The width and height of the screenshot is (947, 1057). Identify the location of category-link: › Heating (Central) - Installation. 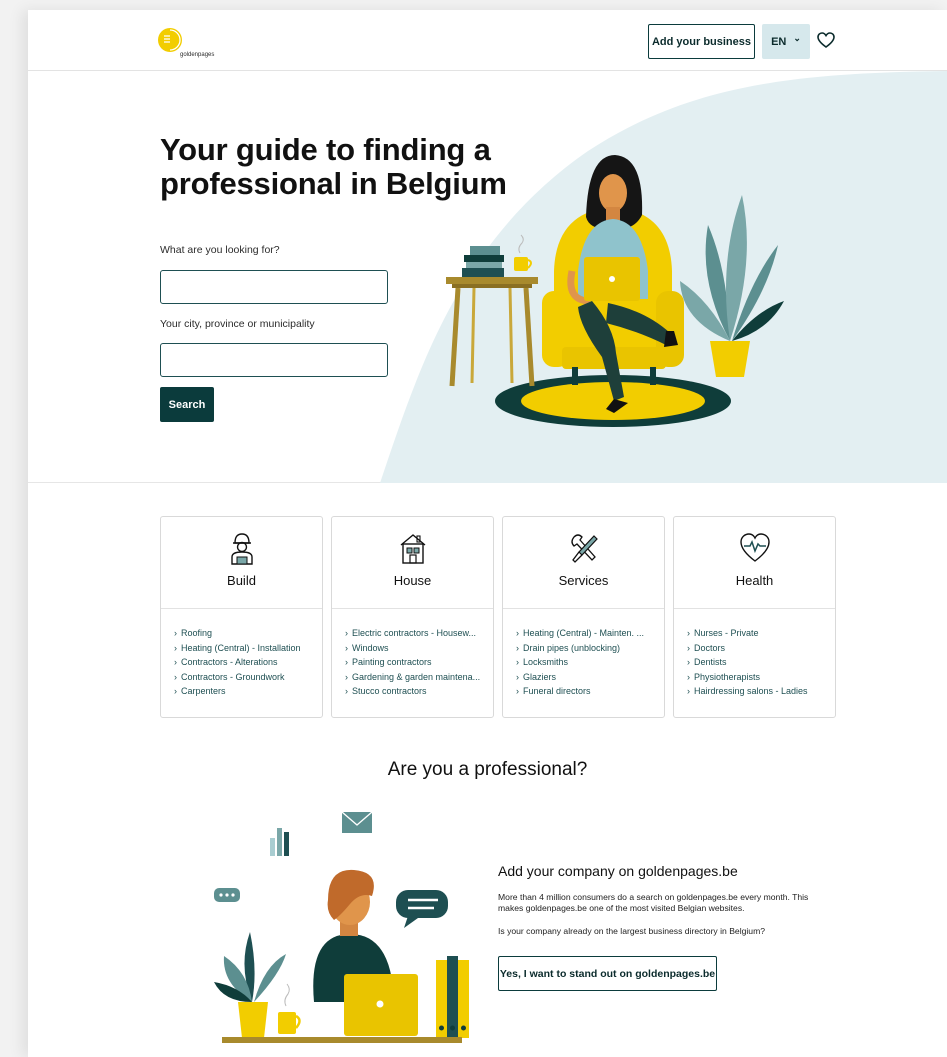
(244, 648).